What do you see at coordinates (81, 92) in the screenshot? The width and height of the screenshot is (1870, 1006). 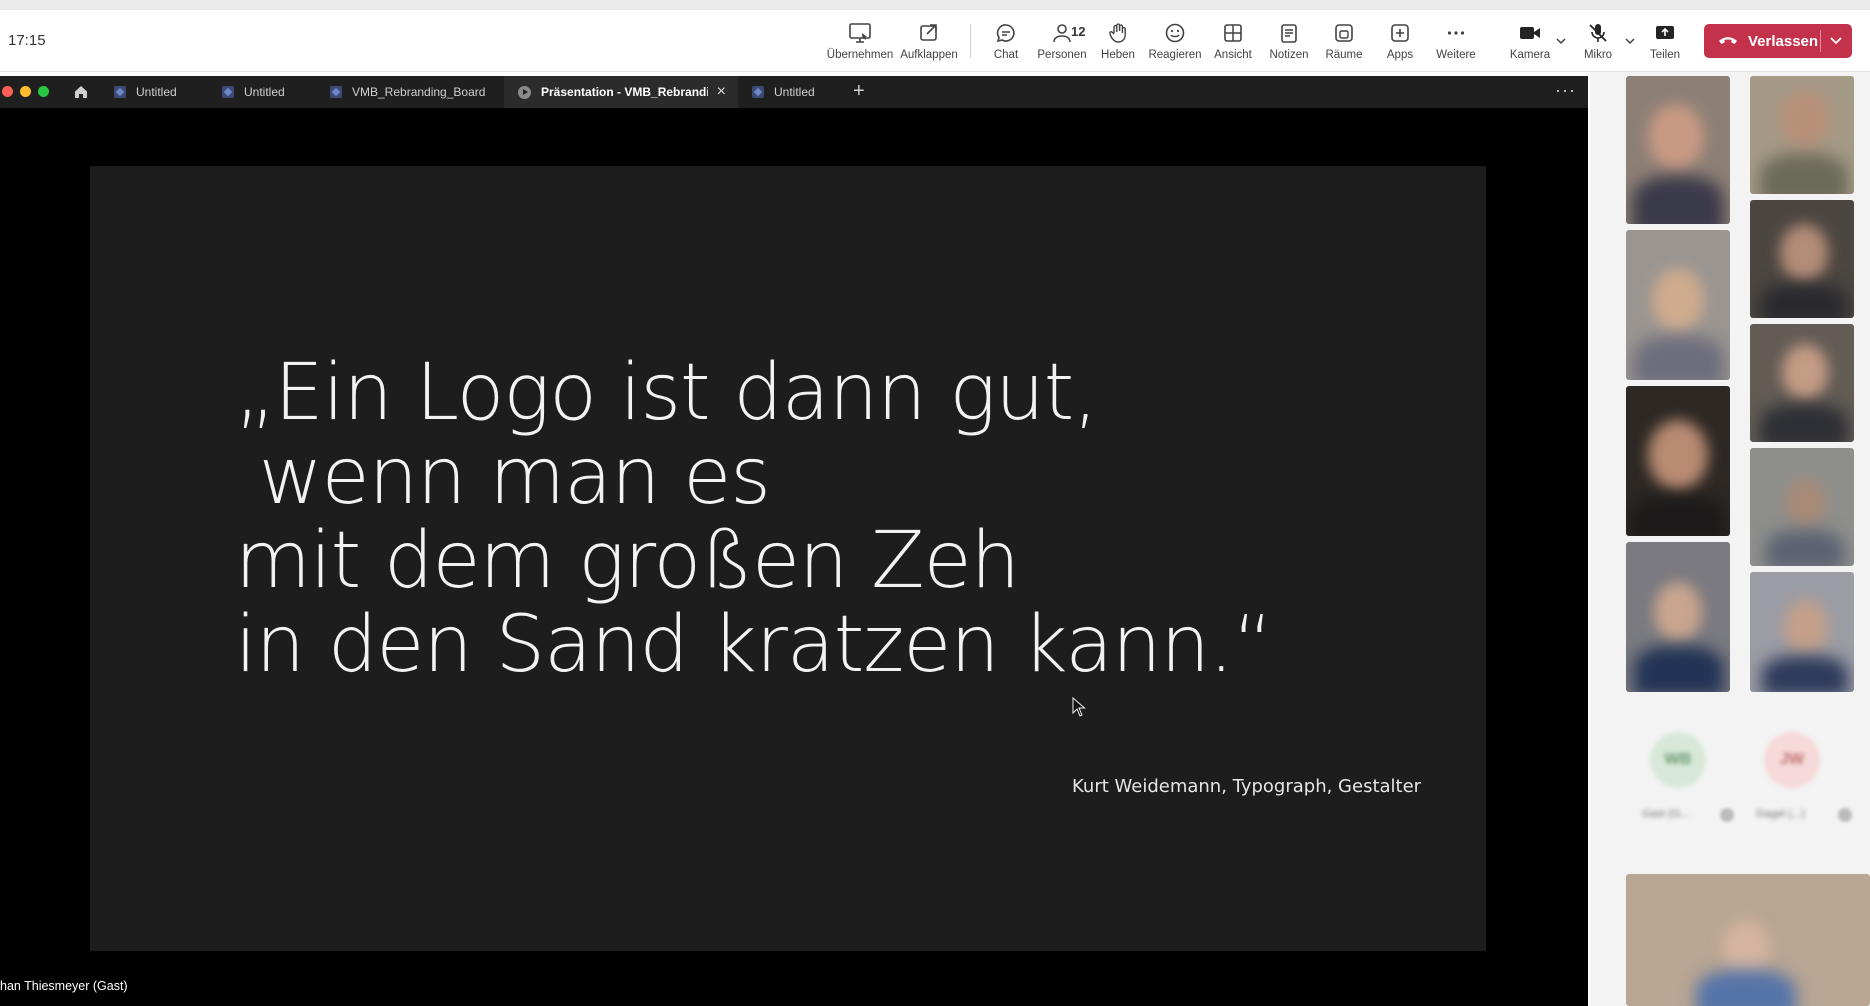 I see `home-icon` at bounding box center [81, 92].